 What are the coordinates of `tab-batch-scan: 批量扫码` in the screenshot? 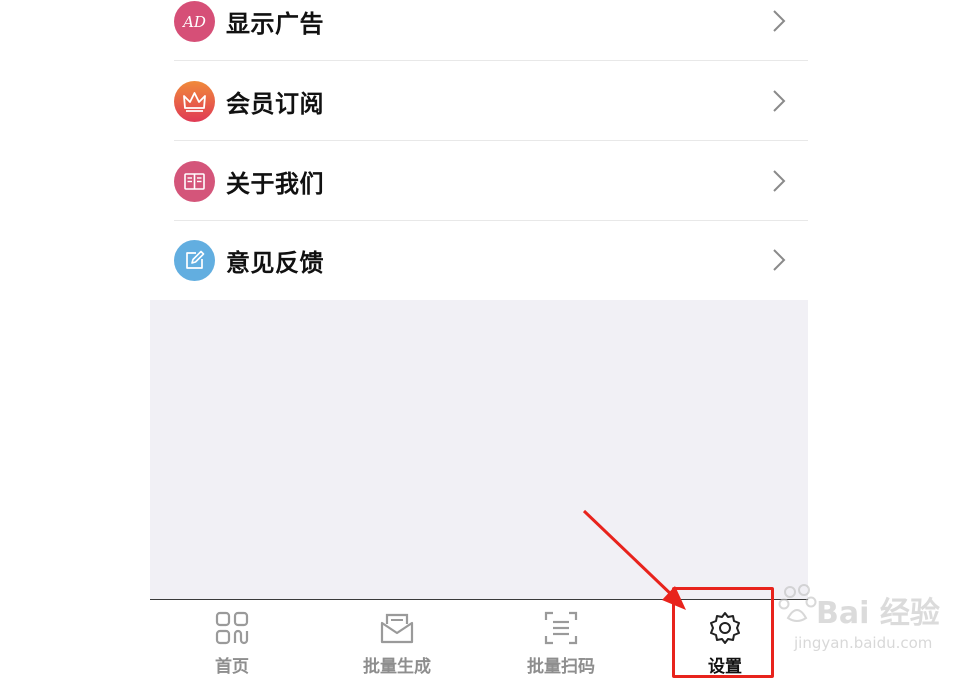 It's located at (561, 640).